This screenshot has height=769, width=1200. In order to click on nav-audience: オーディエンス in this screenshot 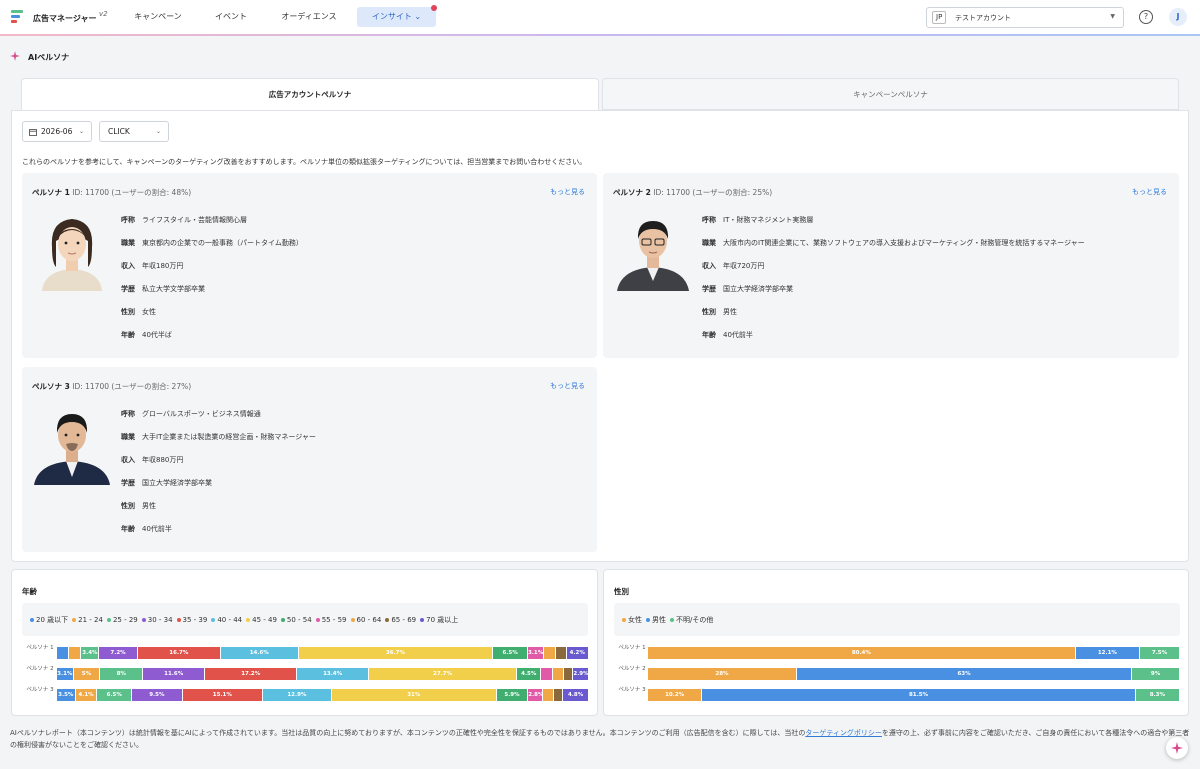, I will do `click(309, 17)`.